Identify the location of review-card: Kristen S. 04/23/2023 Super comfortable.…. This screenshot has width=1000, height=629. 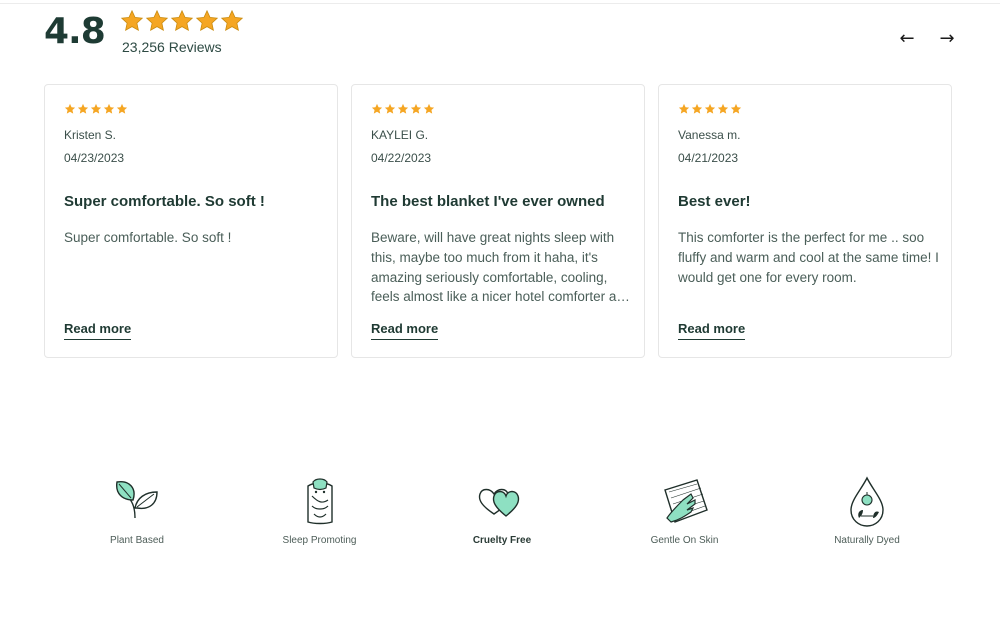
(191, 221).